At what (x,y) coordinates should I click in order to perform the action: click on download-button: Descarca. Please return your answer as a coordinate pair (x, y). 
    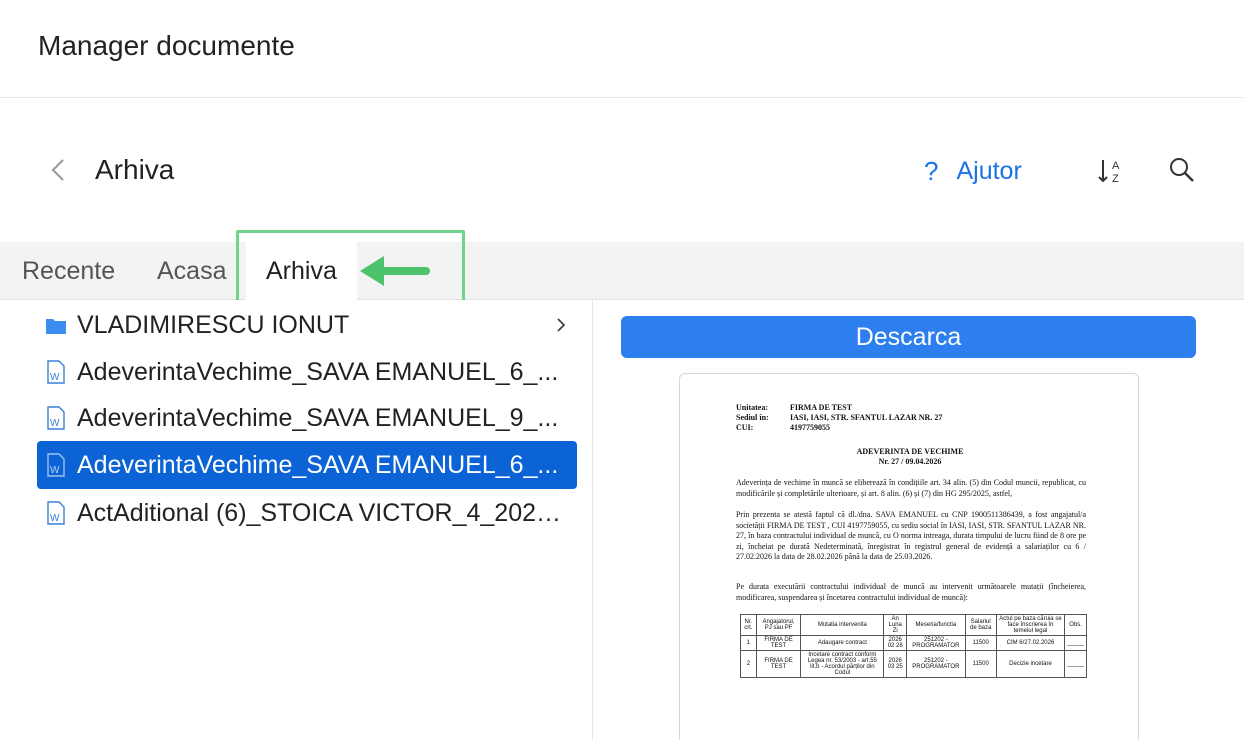
    Looking at the image, I should click on (908, 337).